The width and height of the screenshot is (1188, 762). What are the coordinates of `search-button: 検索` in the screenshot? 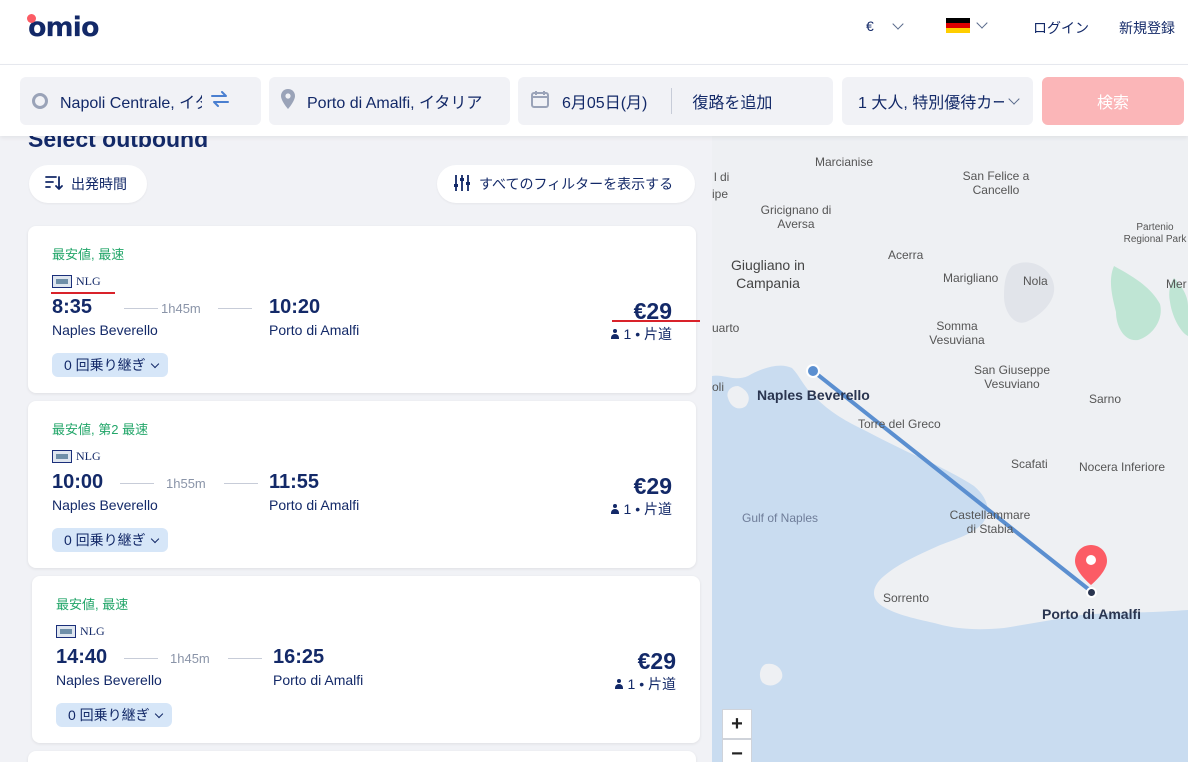 It's located at (1113, 101).